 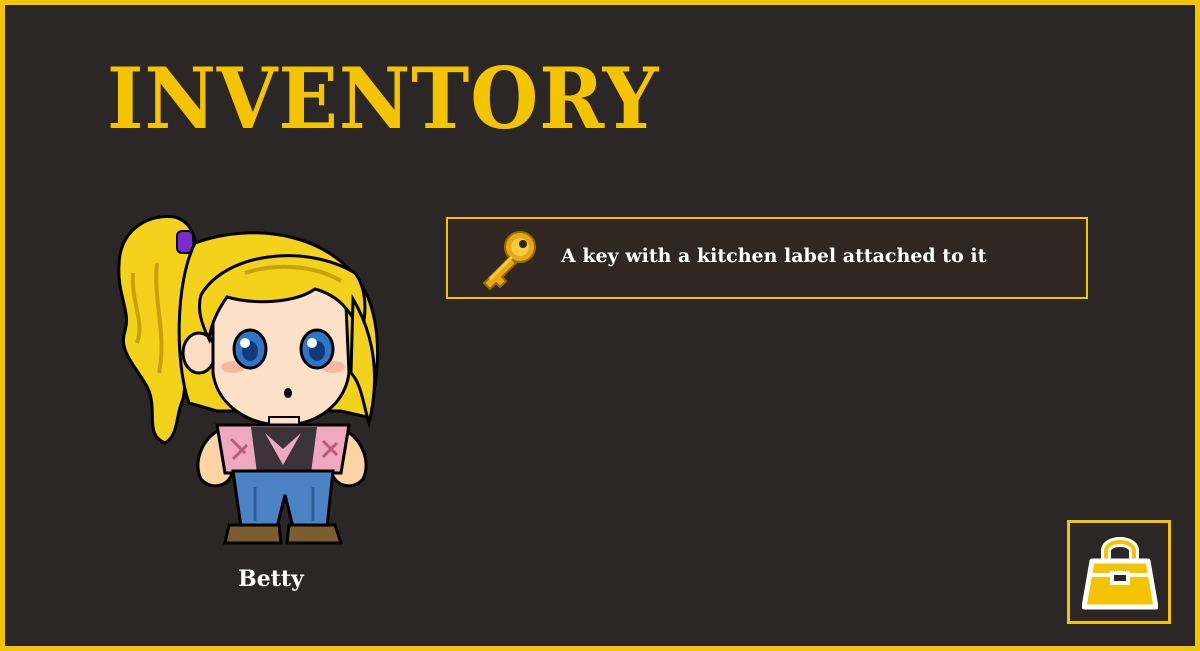 I want to click on character-name: Betty, so click(x=271, y=579).